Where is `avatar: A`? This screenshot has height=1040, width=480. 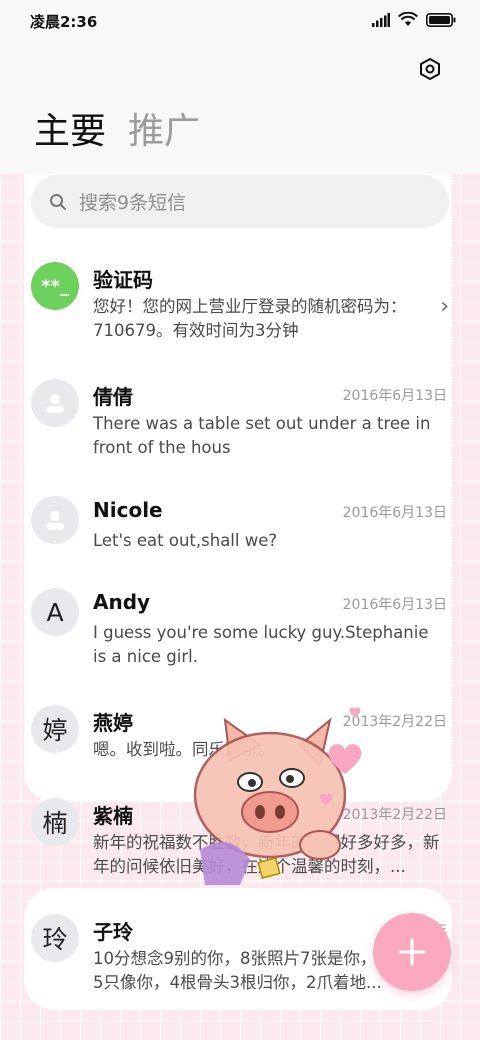 avatar: A is located at coordinates (55, 612).